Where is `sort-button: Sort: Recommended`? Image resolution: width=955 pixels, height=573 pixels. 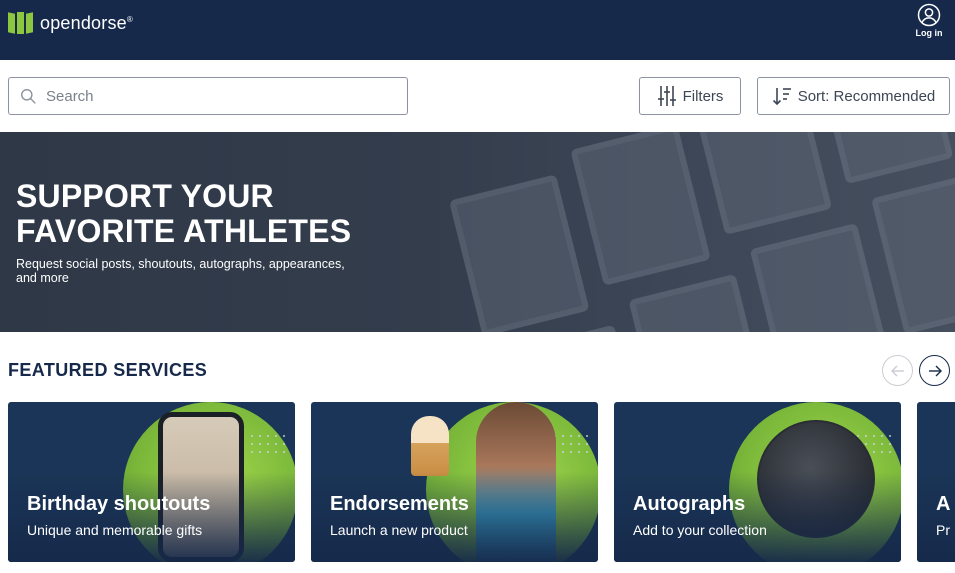
sort-button: Sort: Recommended is located at coordinates (853, 96).